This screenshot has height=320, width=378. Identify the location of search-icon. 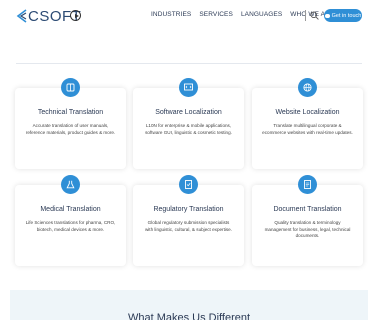
(314, 15).